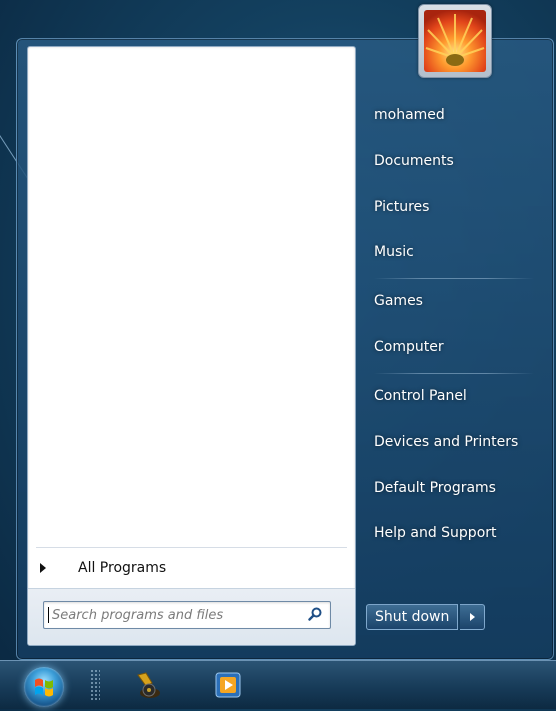 This screenshot has width=556, height=711. I want to click on windows-media-player-icon, so click(229, 685).